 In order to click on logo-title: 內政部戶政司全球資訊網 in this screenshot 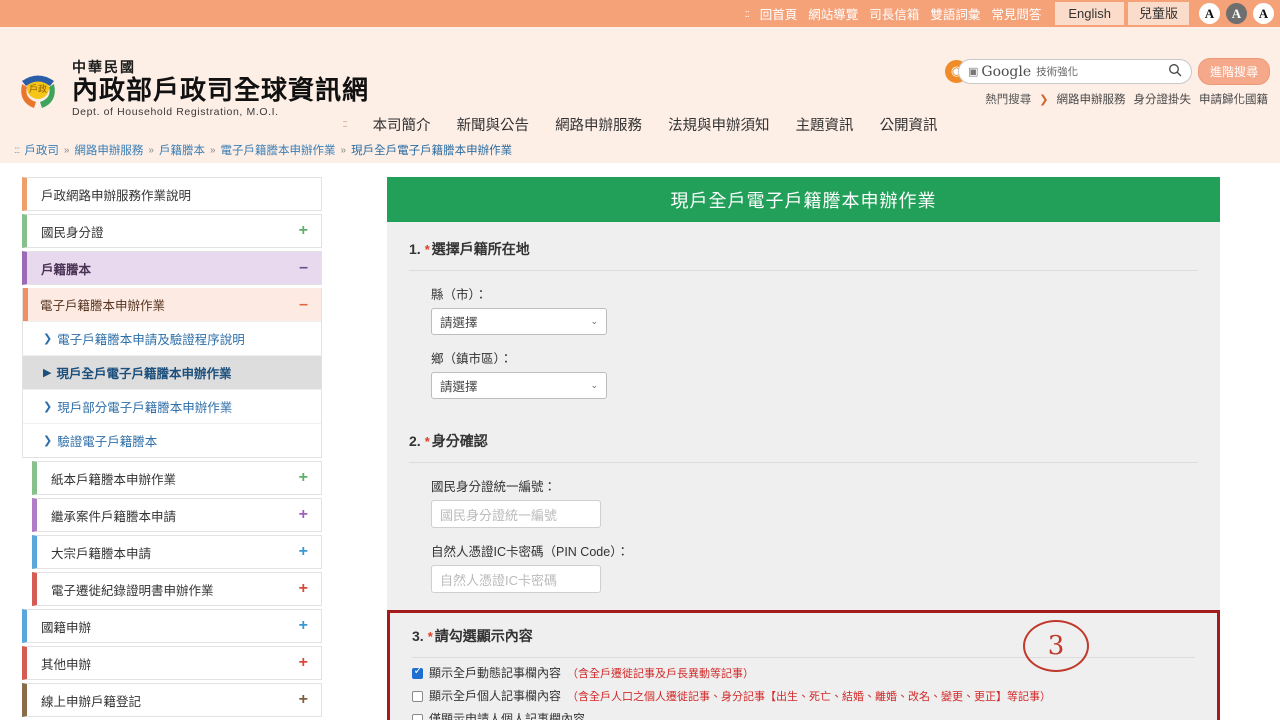, I will do `click(221, 91)`.